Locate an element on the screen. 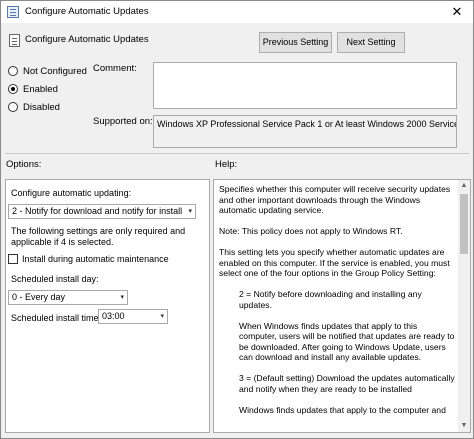 The height and width of the screenshot is (439, 474). install-time-label: Scheduled install time: is located at coordinates (56, 318).